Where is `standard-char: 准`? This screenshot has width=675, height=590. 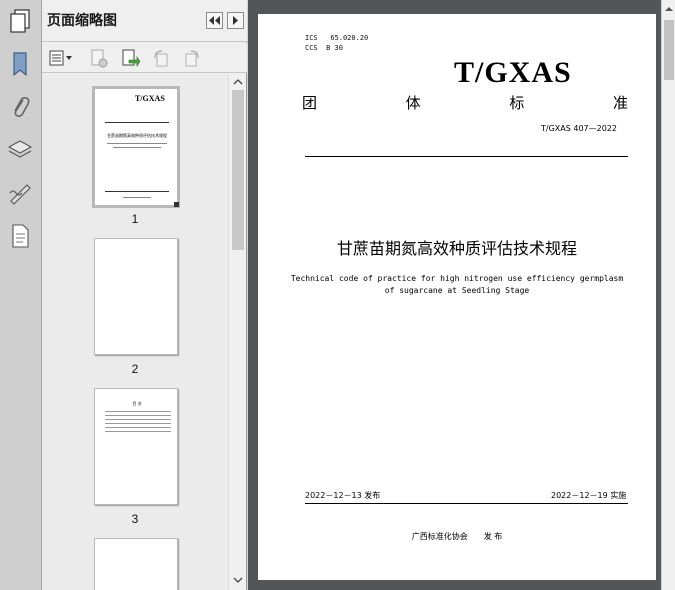 standard-char: 准 is located at coordinates (620, 103).